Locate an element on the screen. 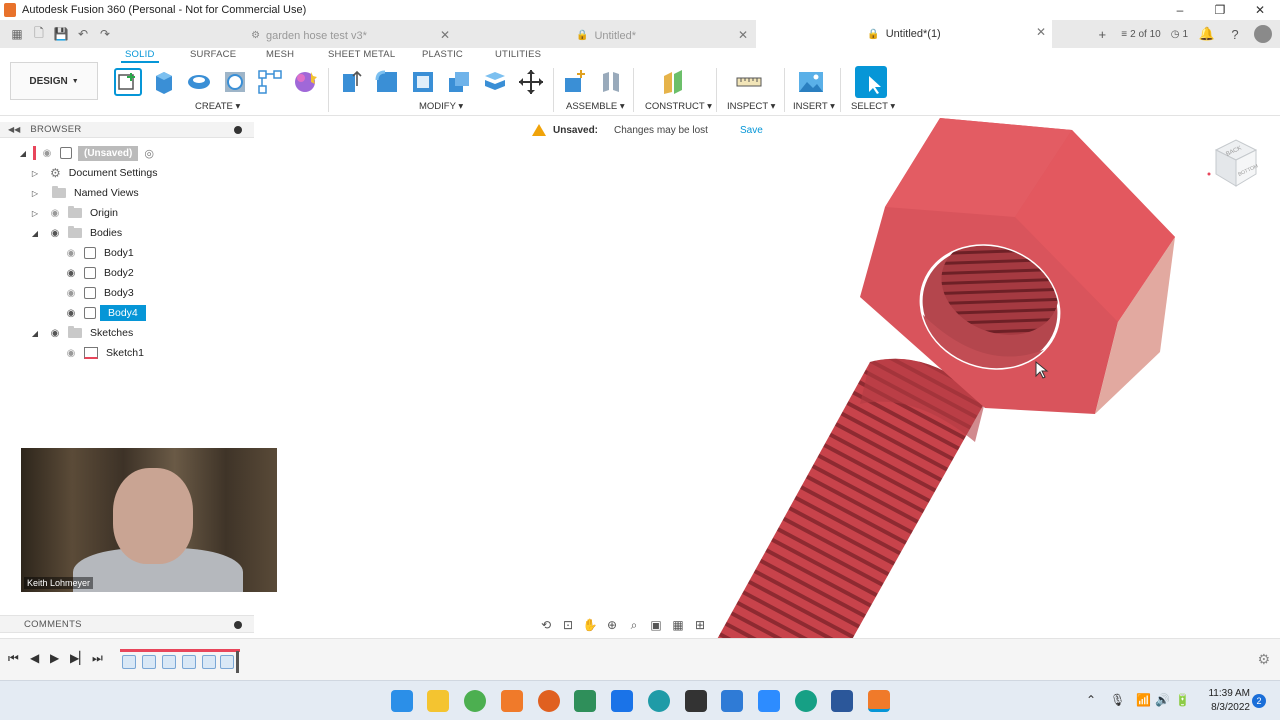  tab-mesh: MESH is located at coordinates (280, 54).